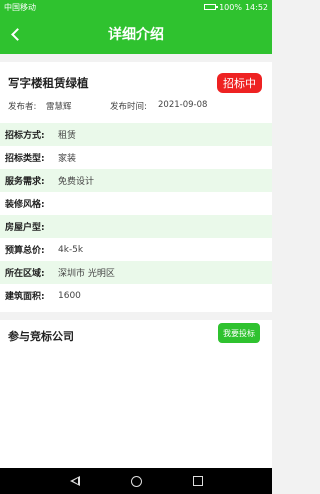  I want to click on detail-value: 免费设计, so click(76, 182).